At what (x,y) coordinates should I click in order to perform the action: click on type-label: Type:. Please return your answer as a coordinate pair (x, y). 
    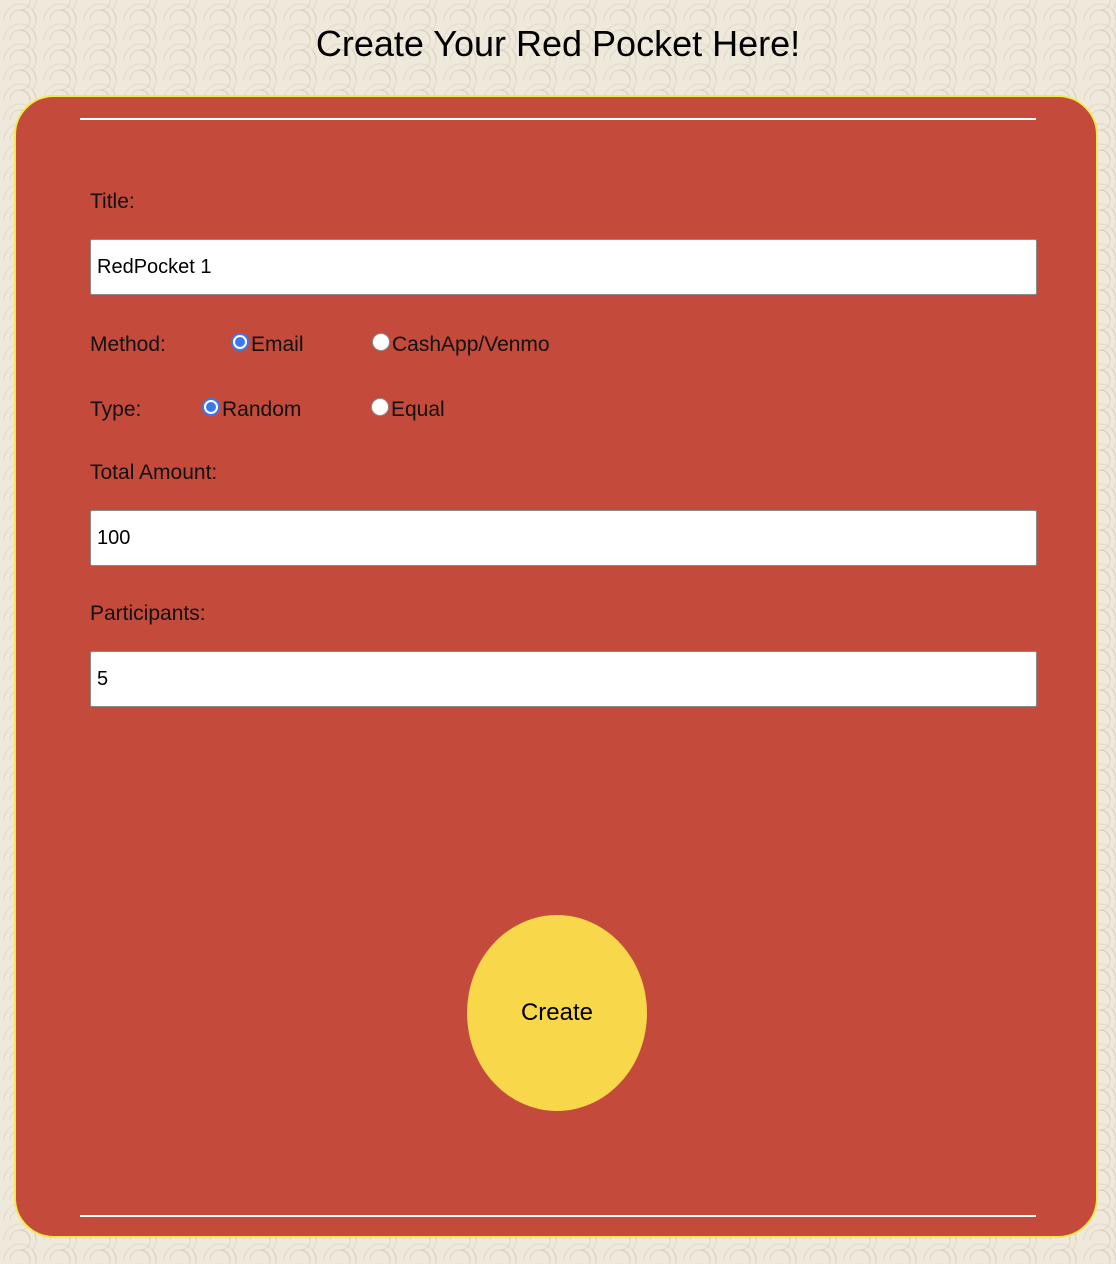
    Looking at the image, I should click on (116, 409).